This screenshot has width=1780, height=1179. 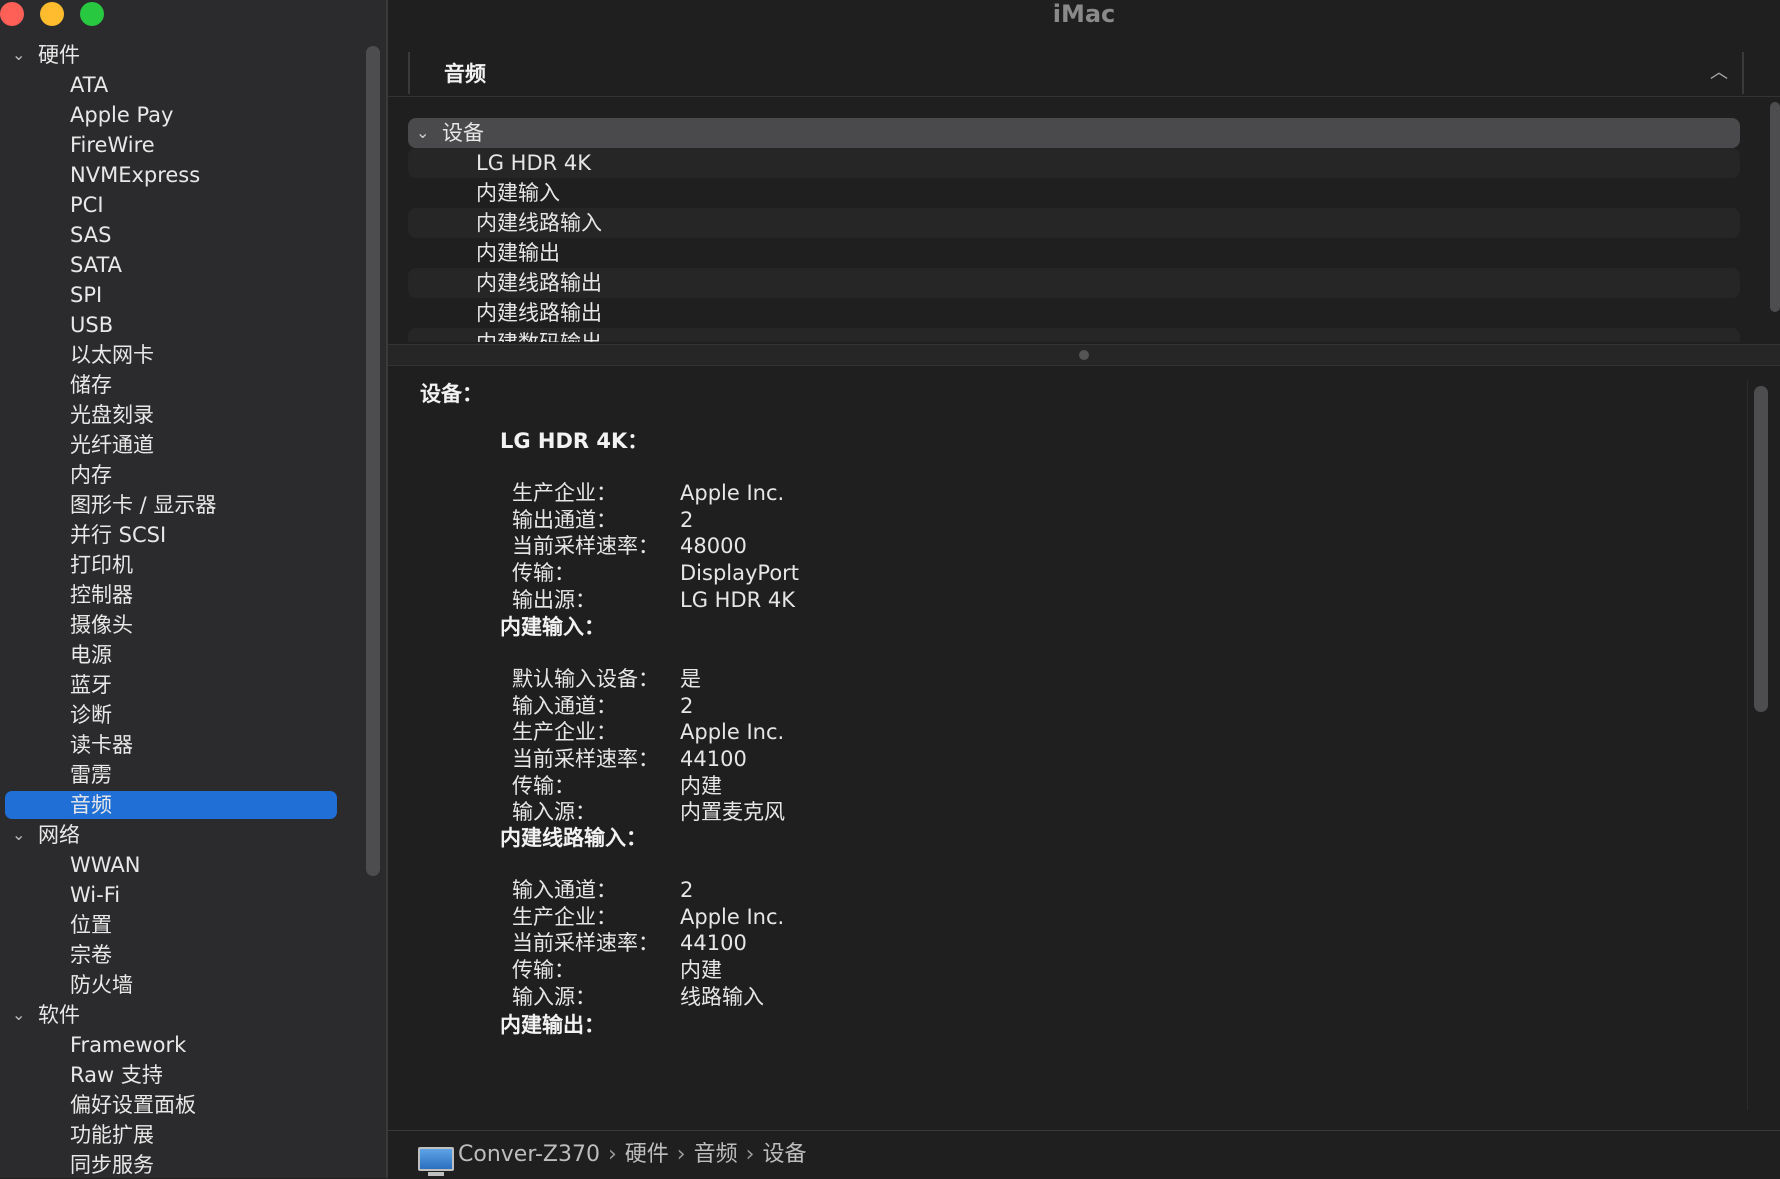 I want to click on sidebar-group: ⌄ 软件, so click(x=185, y=1015).